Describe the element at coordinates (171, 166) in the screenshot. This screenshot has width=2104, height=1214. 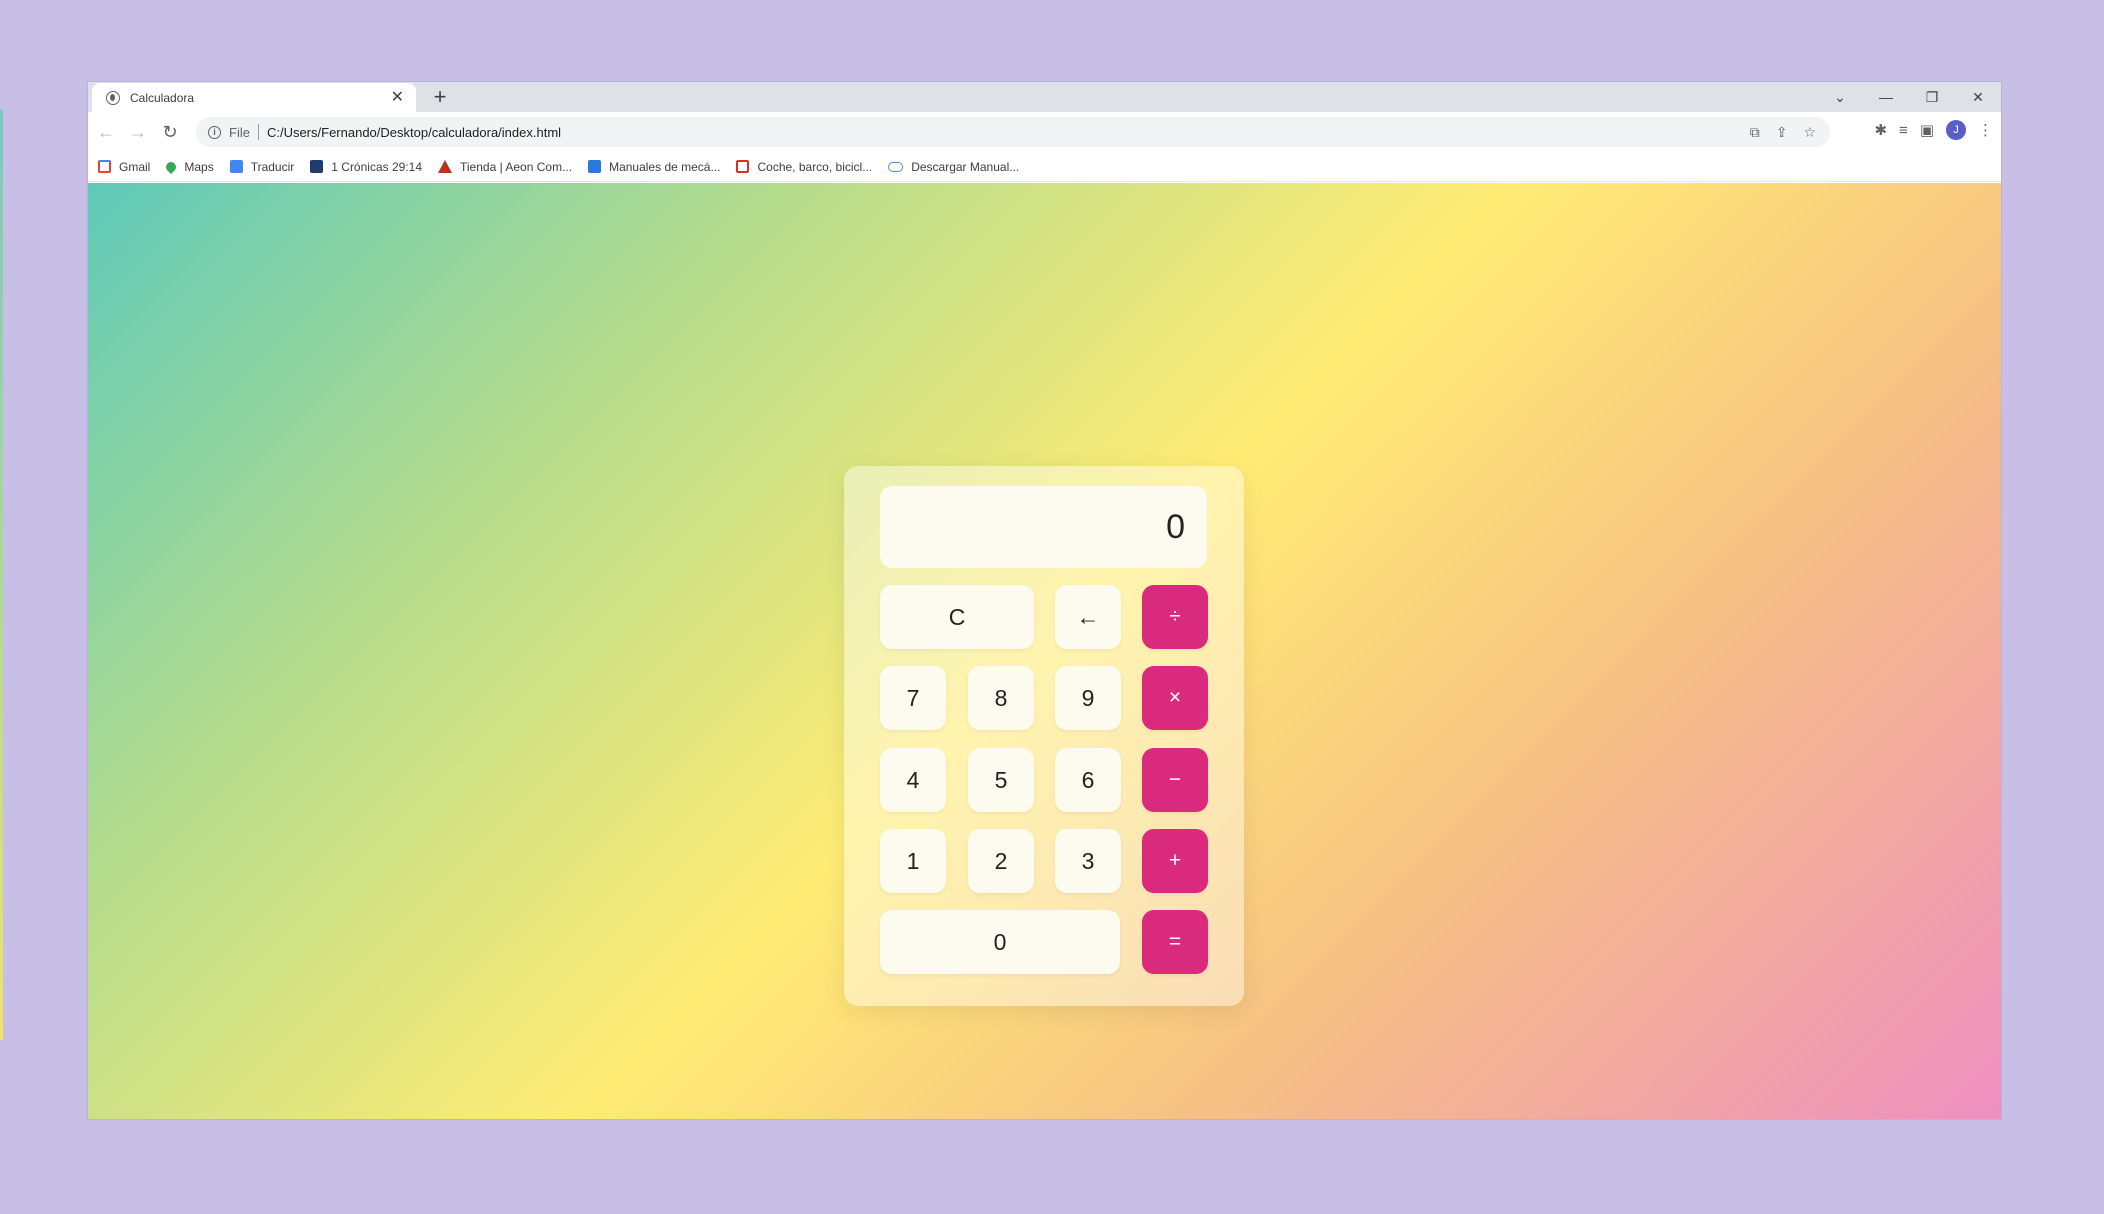
I see `maps-icon` at that location.